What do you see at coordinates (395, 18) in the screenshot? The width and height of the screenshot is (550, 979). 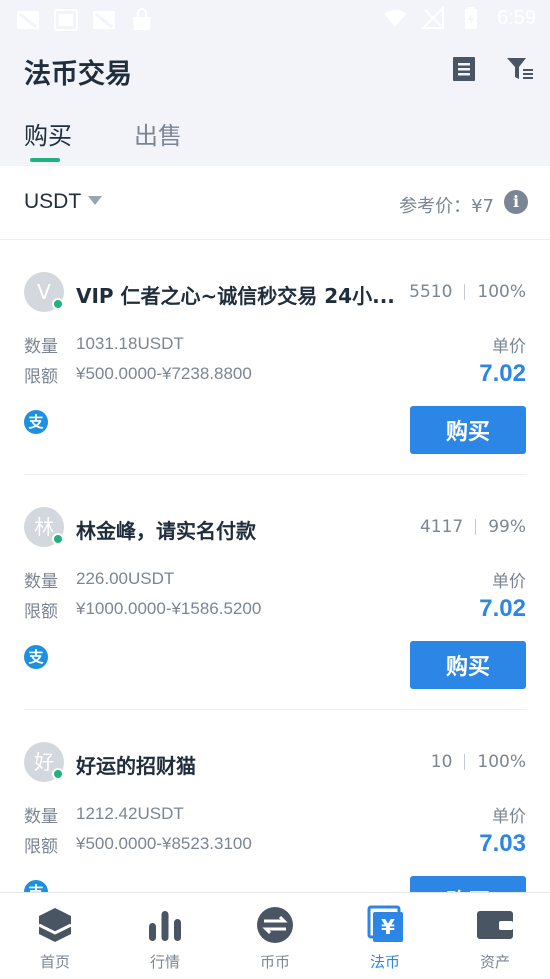 I see `wifi-icon` at bounding box center [395, 18].